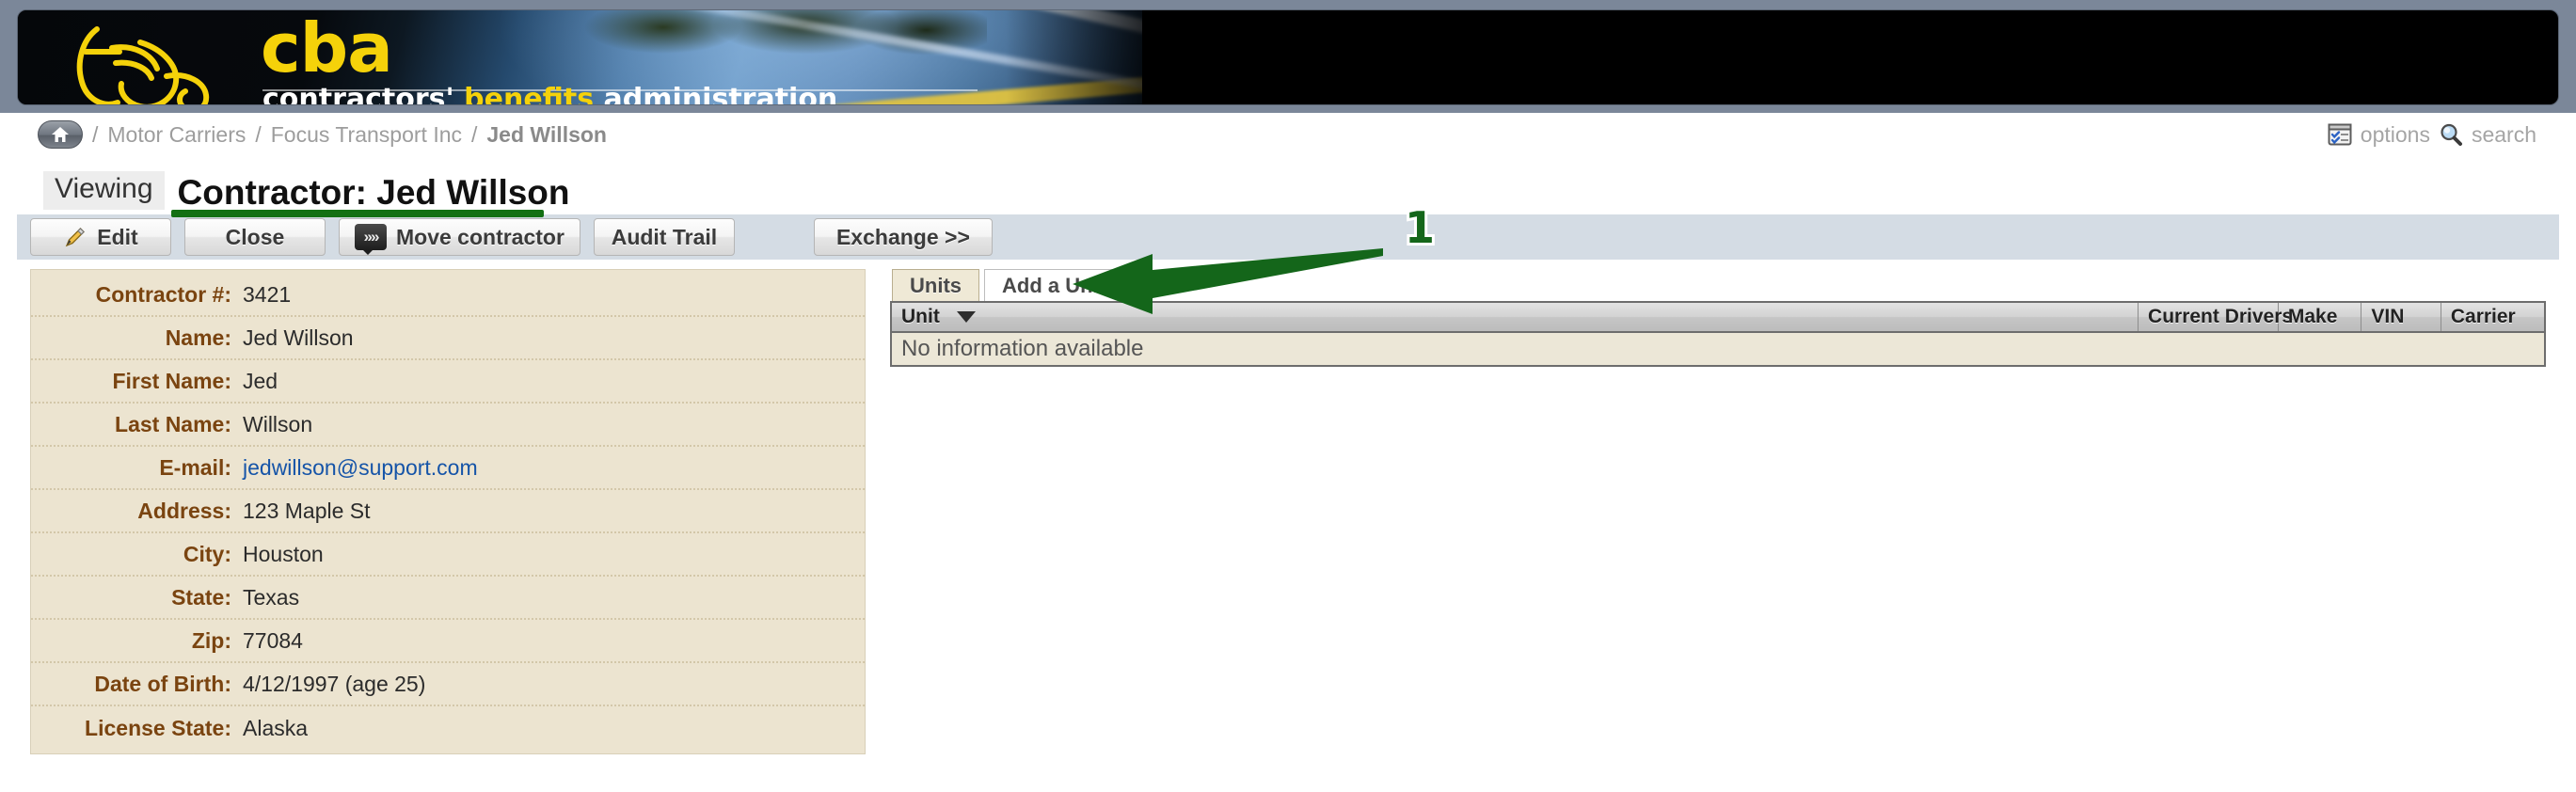 The height and width of the screenshot is (792, 2576). I want to click on logo-wordmark: cba, so click(327, 48).